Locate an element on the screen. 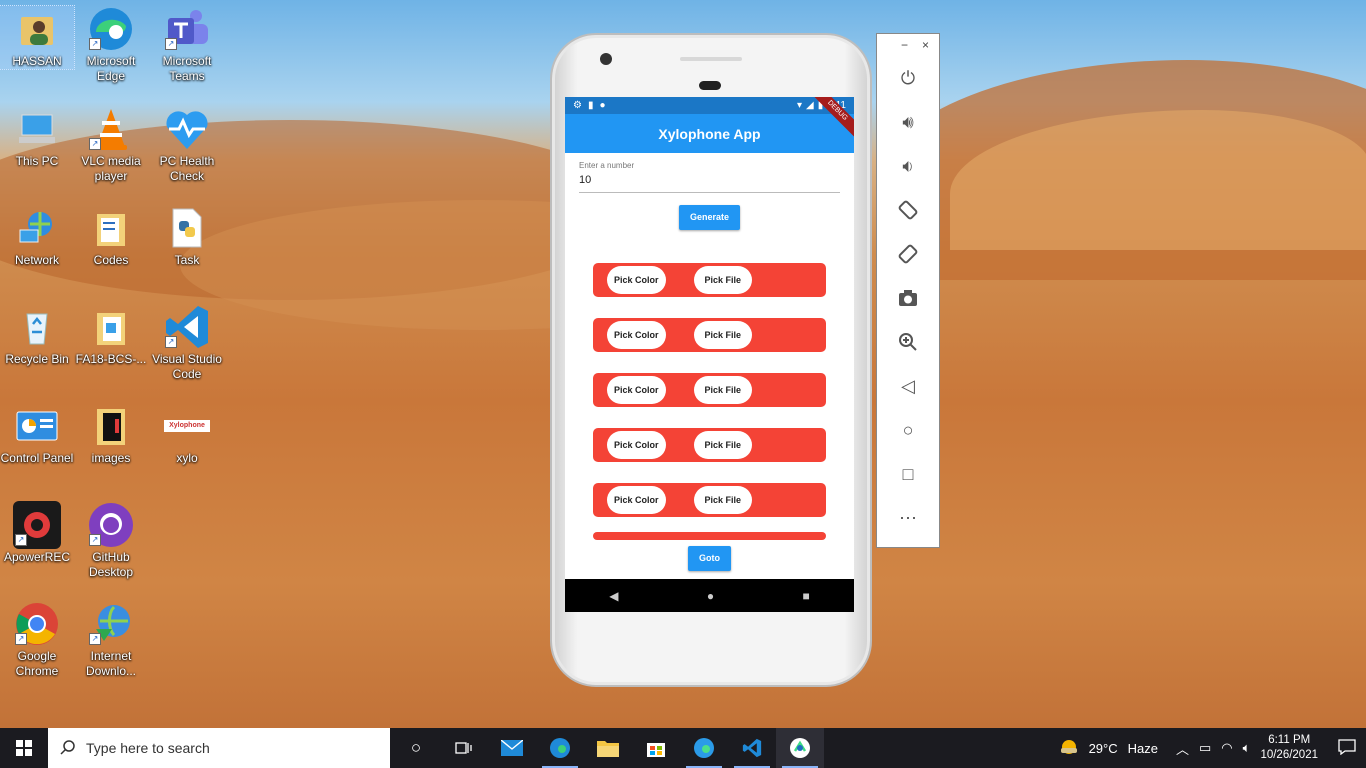 The height and width of the screenshot is (768, 1366). nav-back-icon: ◀ is located at coordinates (613, 596).